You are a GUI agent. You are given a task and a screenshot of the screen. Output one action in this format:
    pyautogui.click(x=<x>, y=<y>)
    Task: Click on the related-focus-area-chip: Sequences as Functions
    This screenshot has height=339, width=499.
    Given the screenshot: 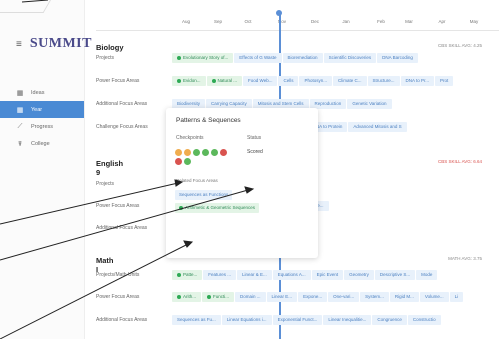 What is the action you would take?
    pyautogui.click(x=204, y=195)
    